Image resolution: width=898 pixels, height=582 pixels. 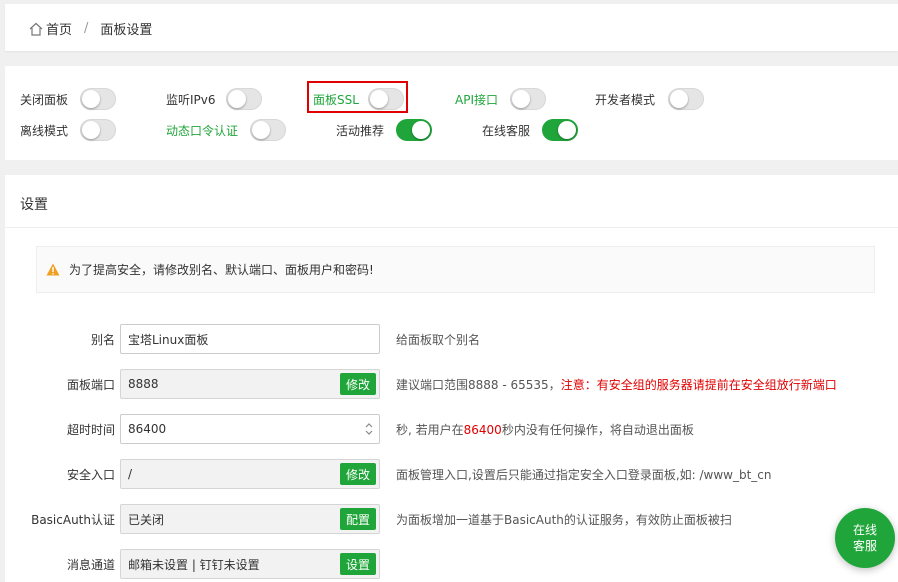 I want to click on message-channel-label: 消息通道, so click(x=90, y=565).